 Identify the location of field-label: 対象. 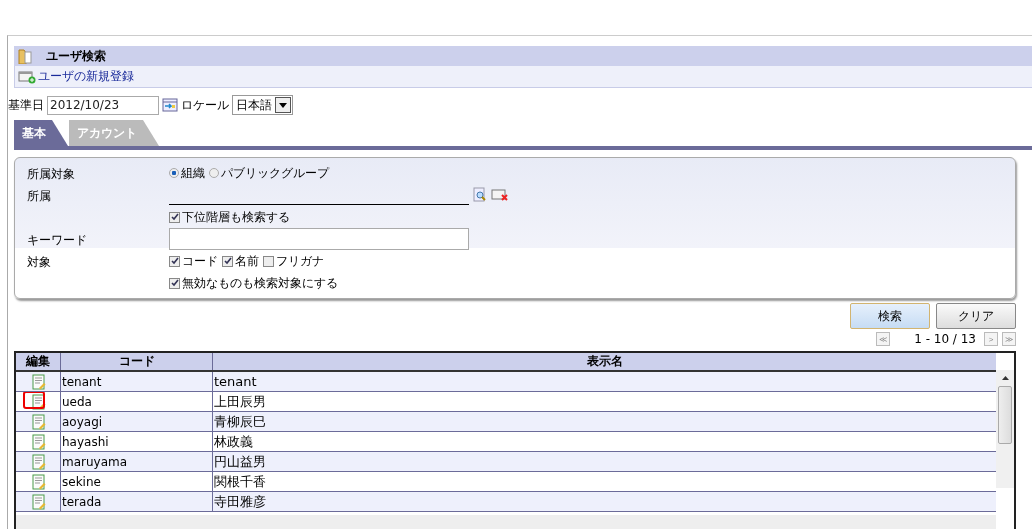
(39, 262).